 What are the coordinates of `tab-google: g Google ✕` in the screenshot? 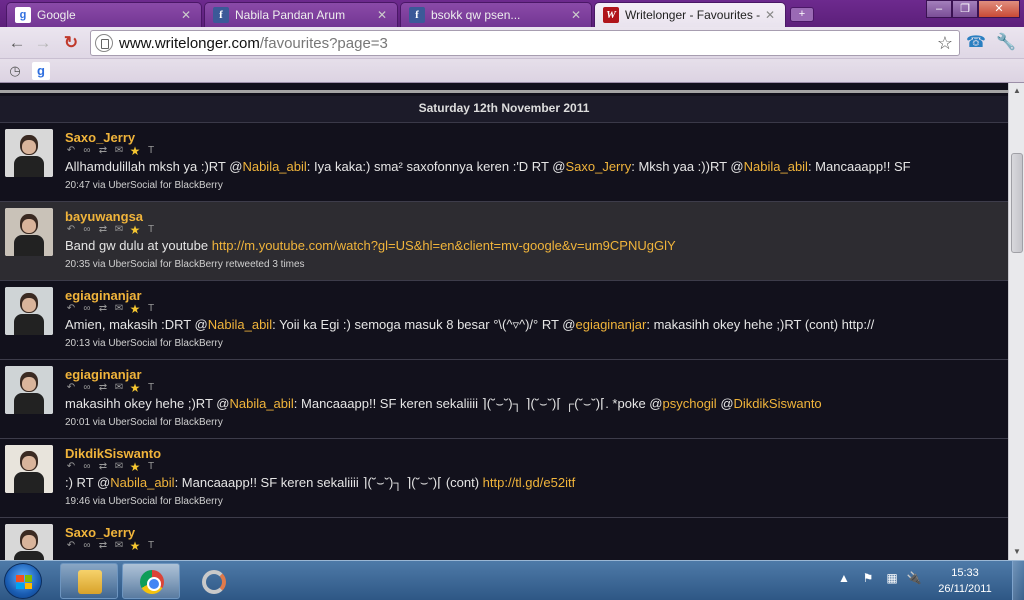 It's located at (104, 14).